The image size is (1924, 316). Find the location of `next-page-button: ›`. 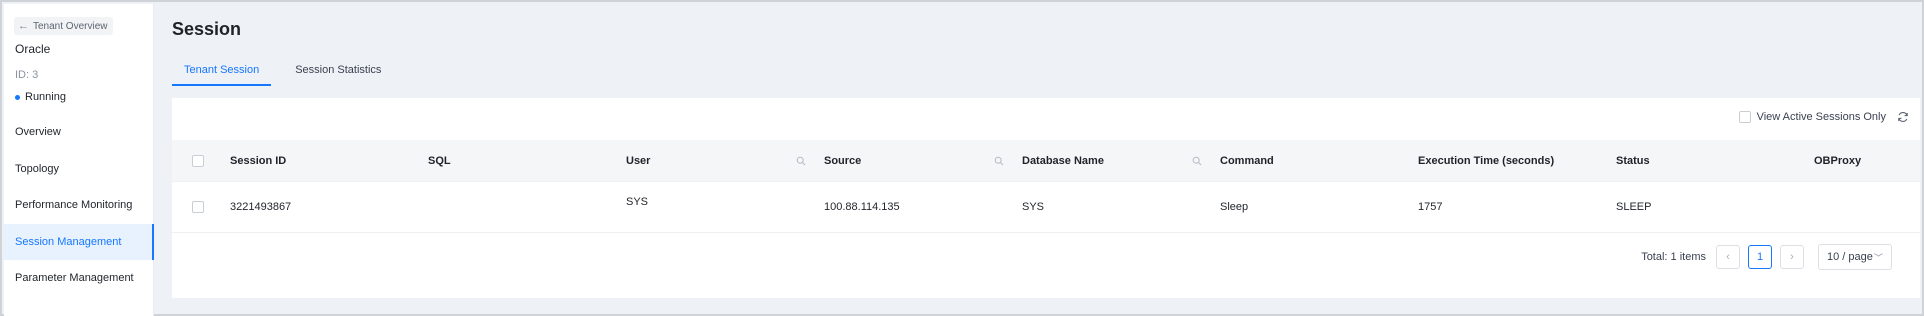

next-page-button: › is located at coordinates (1792, 257).